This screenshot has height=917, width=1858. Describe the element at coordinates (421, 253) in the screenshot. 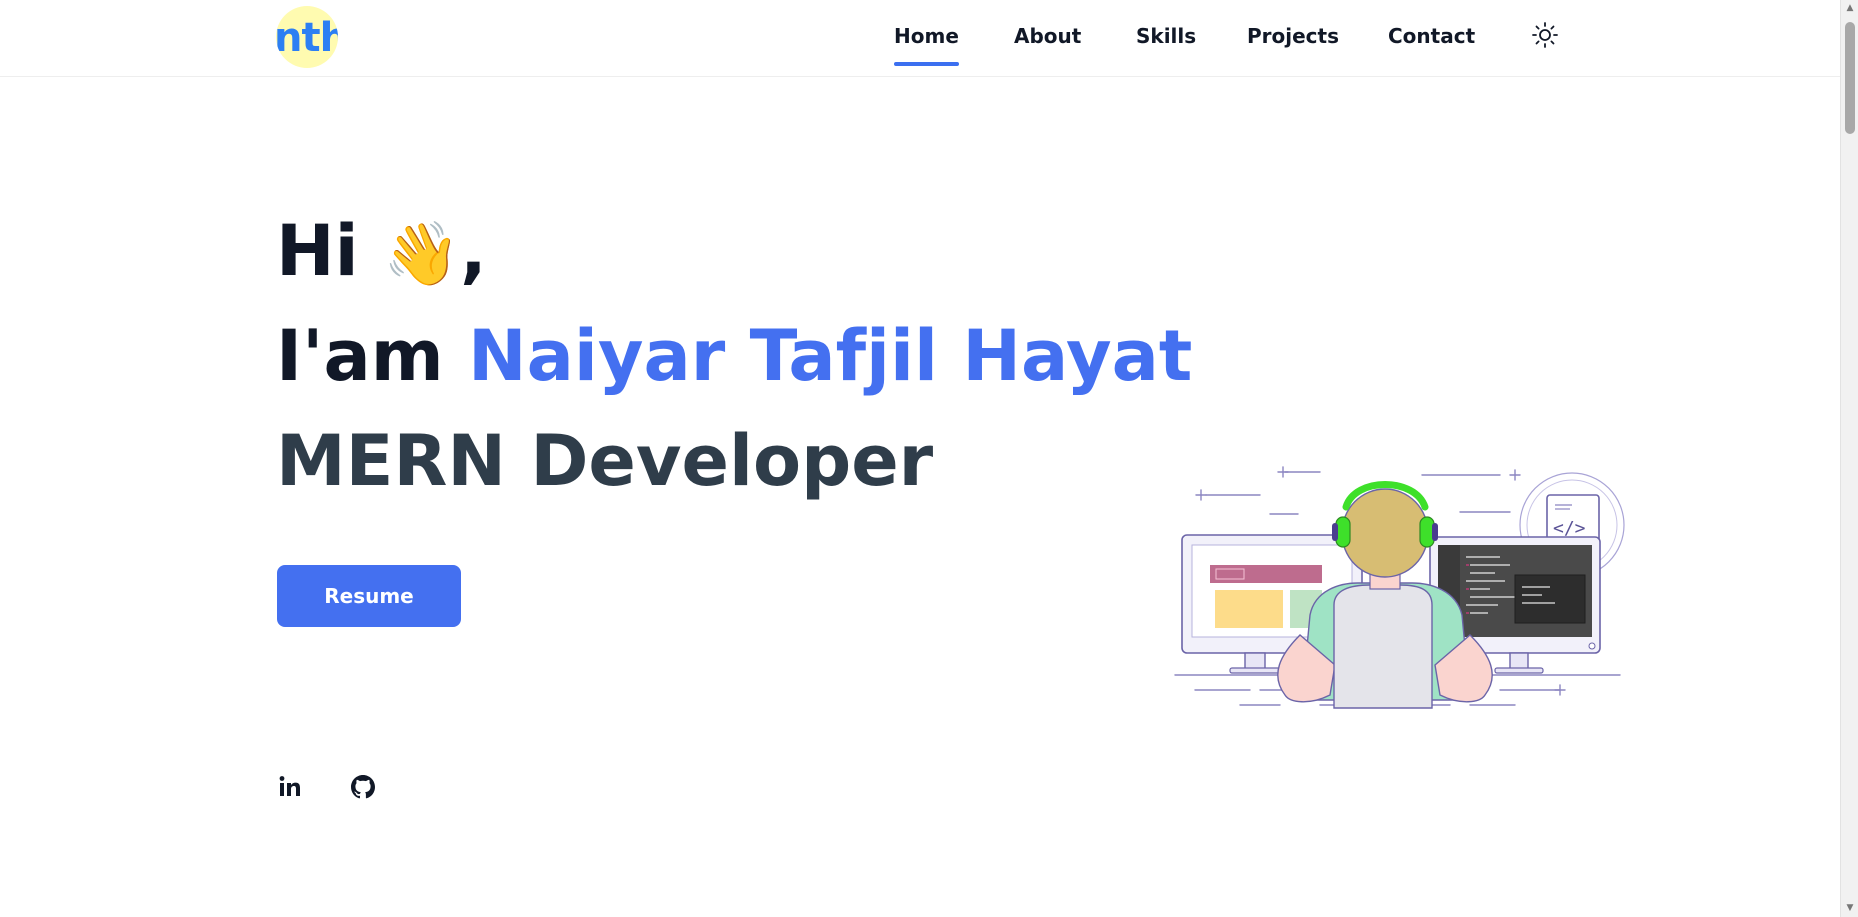

I see `wave-hand-icon: 👋` at that location.